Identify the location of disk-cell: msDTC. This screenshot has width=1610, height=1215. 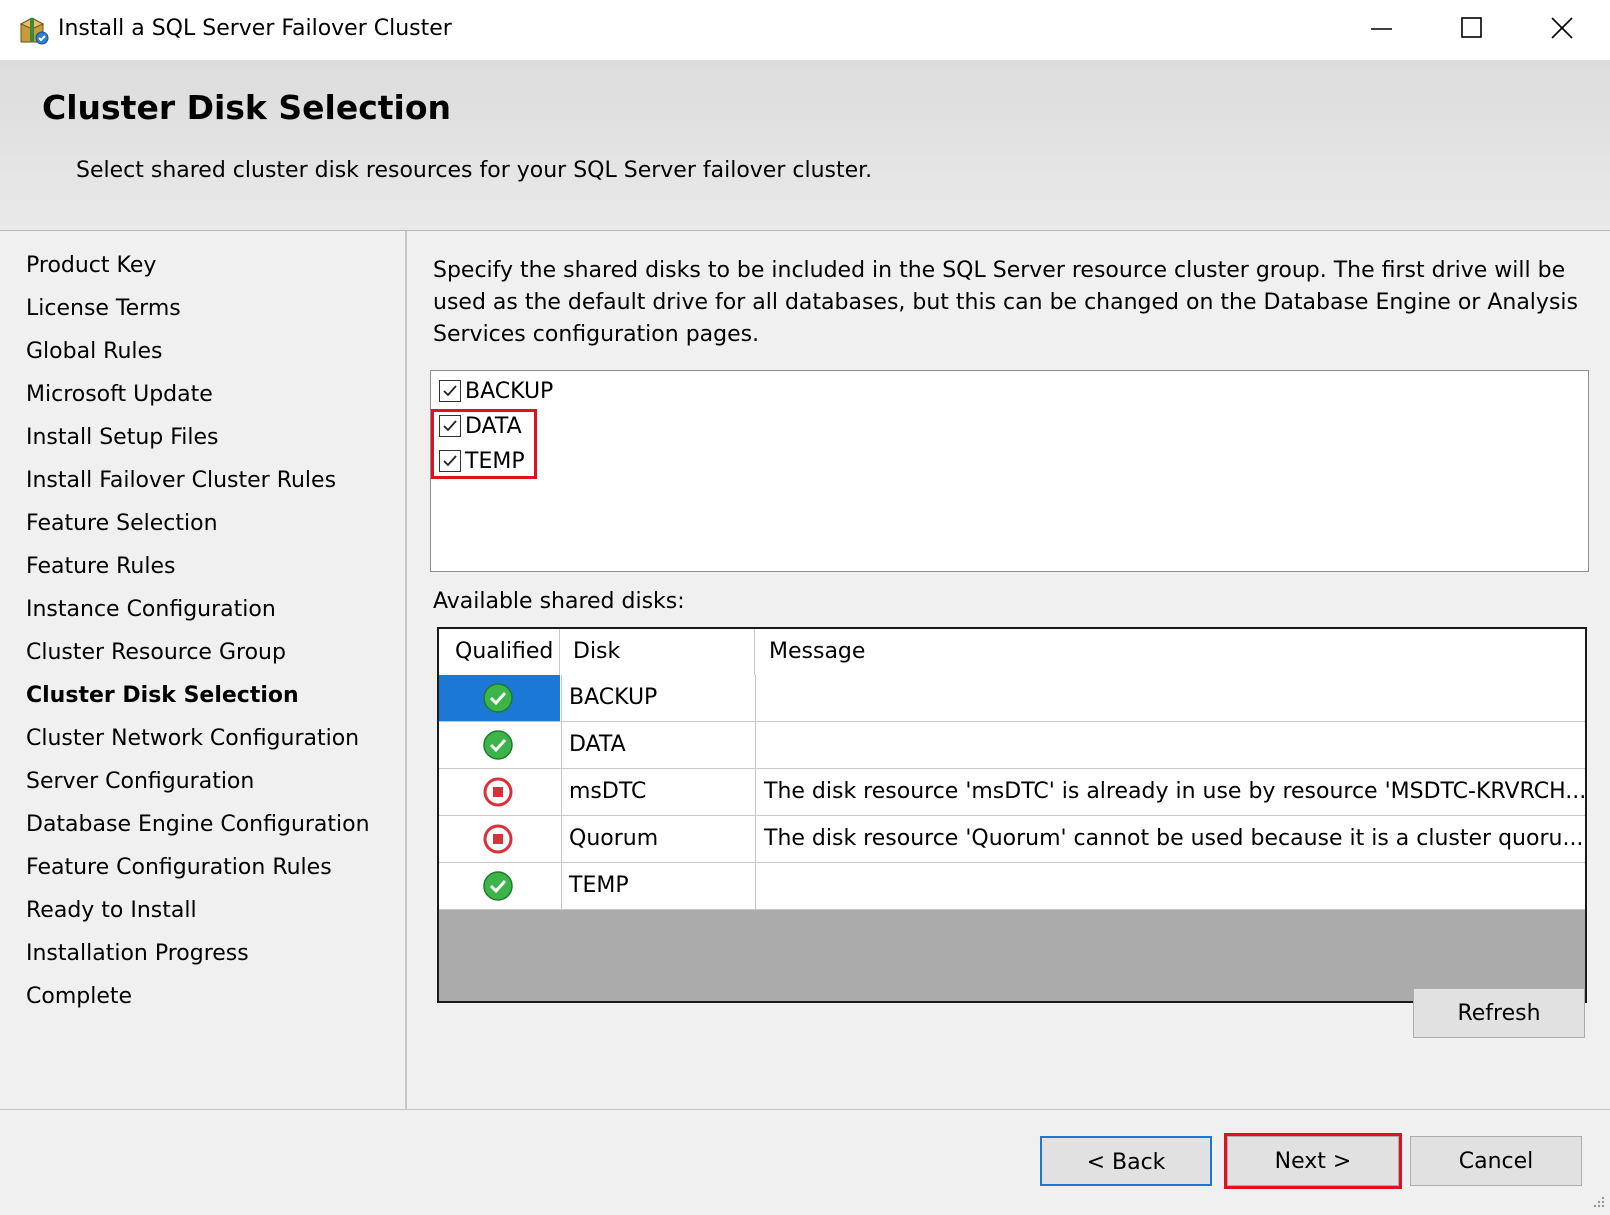
(658, 792).